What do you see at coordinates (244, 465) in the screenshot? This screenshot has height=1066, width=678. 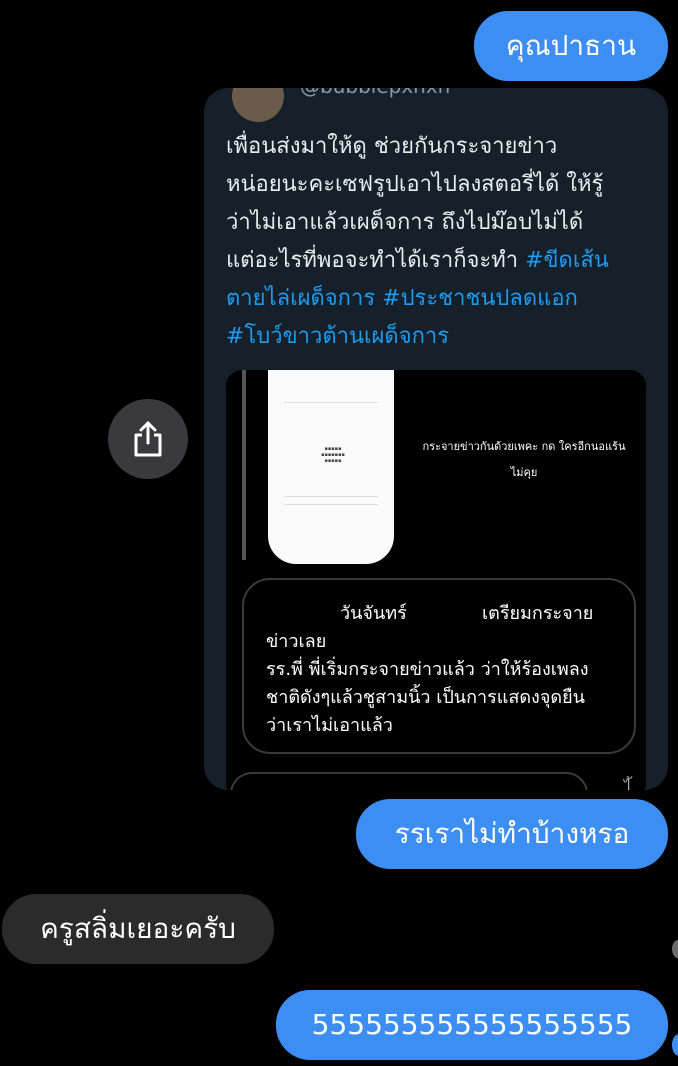 I see `story-progress-bar` at bounding box center [244, 465].